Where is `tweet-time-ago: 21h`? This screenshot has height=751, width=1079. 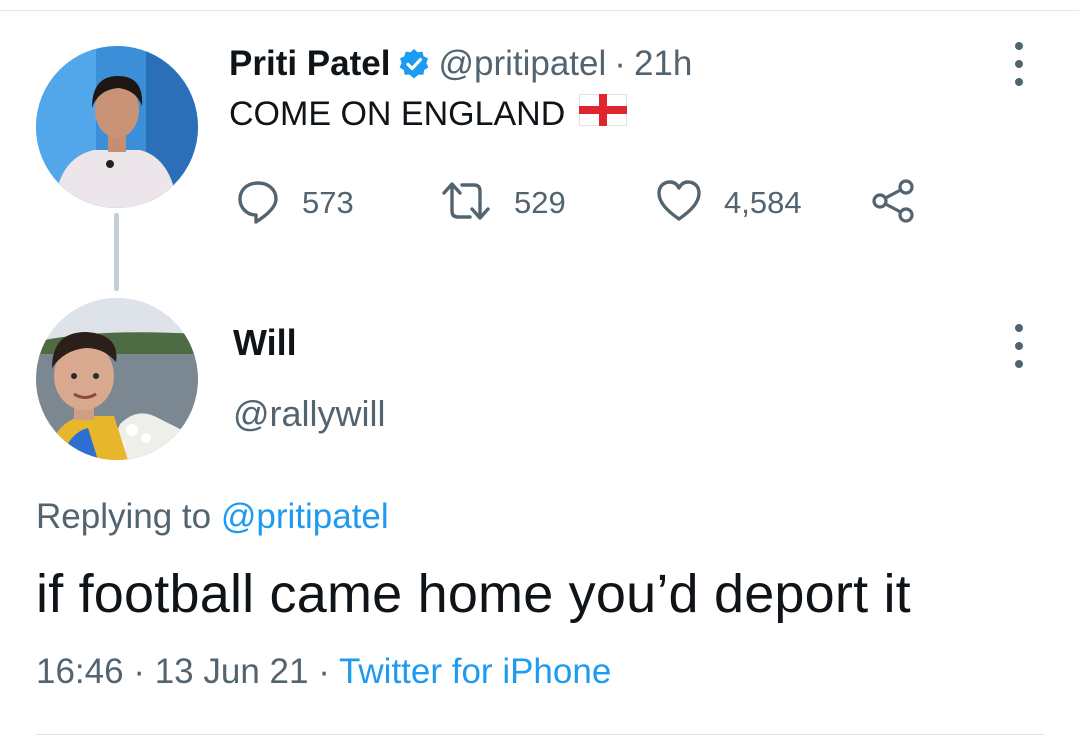 tweet-time-ago: 21h is located at coordinates (663, 64).